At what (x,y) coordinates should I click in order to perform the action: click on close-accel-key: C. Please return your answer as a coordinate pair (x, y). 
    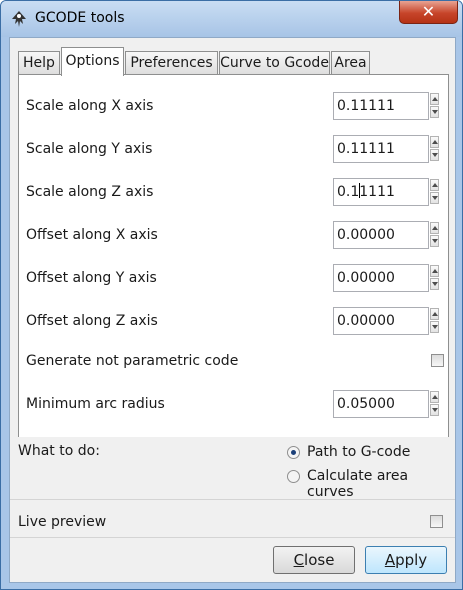
    Looking at the image, I should click on (299, 560).